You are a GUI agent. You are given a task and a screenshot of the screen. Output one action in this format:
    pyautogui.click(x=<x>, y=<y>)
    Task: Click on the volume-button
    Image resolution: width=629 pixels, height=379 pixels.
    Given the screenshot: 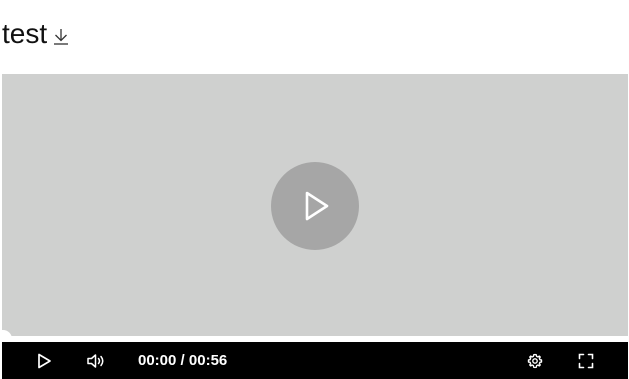 What is the action you would take?
    pyautogui.click(x=96, y=360)
    